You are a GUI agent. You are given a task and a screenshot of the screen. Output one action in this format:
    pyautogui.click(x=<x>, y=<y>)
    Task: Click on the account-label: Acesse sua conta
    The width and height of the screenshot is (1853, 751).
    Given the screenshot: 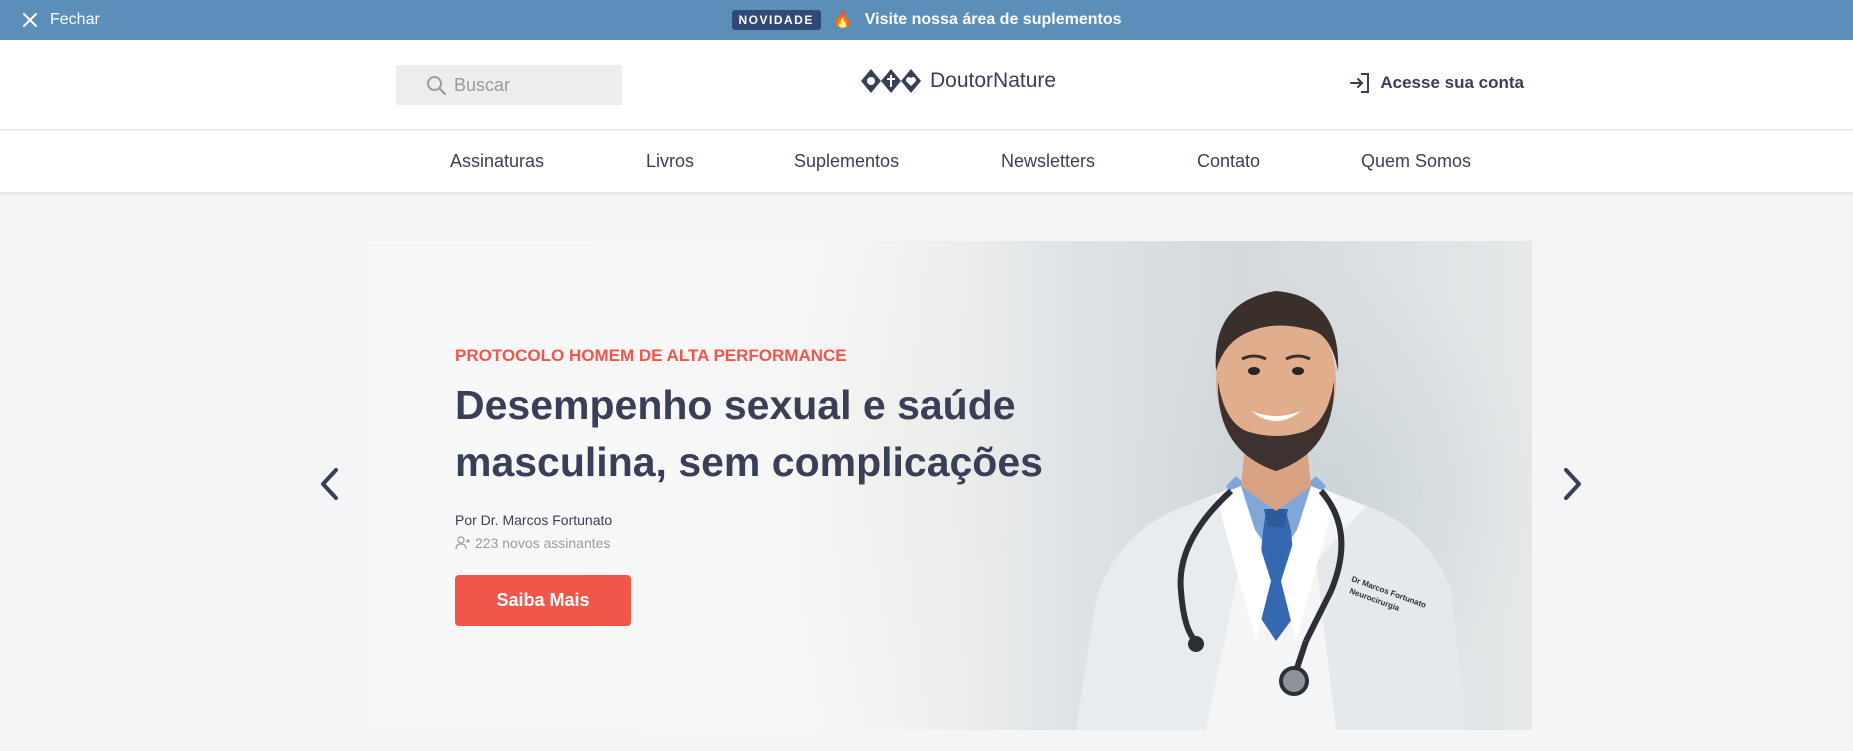 What is the action you would take?
    pyautogui.click(x=1452, y=82)
    